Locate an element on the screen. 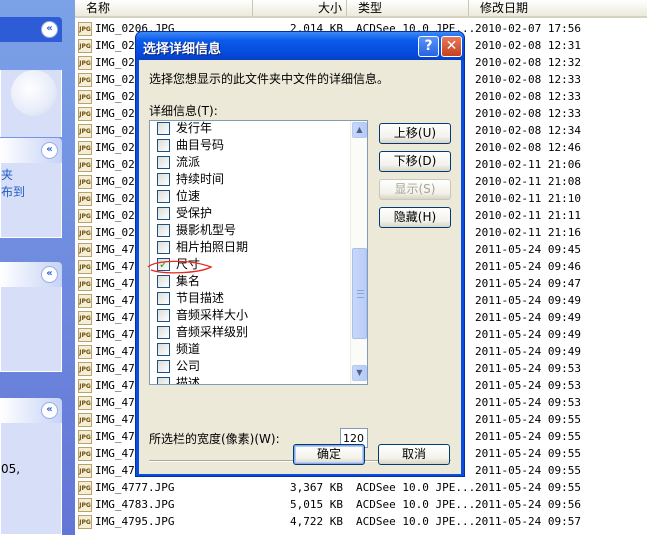 Image resolution: width=647 pixels, height=535 pixels. listbox-scrollbar: ▲ ▼ is located at coordinates (358, 252).